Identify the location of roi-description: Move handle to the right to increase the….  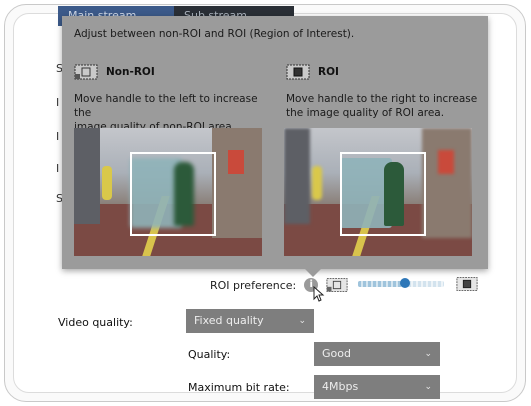
(386, 106).